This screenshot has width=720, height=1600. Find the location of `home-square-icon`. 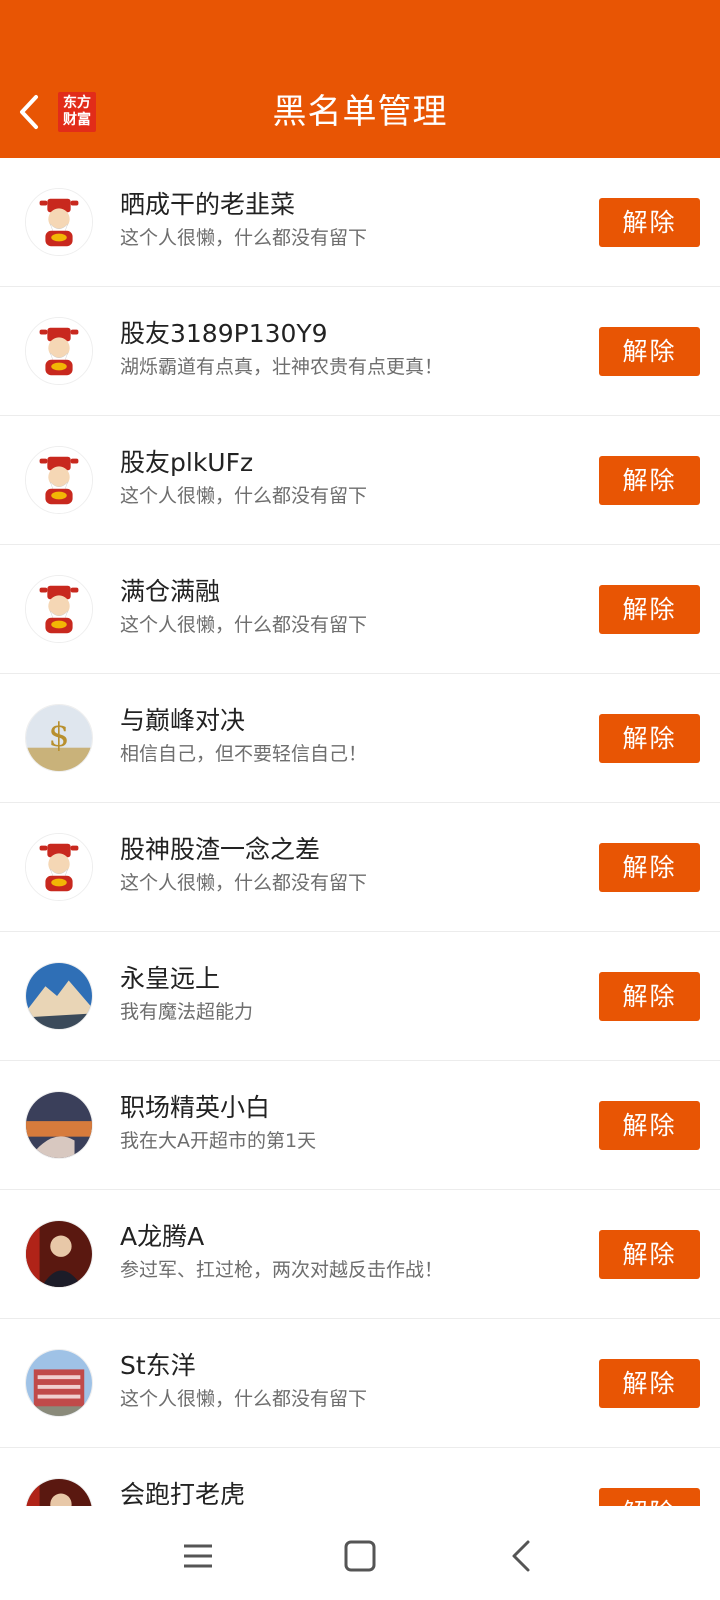

home-square-icon is located at coordinates (360, 1556).